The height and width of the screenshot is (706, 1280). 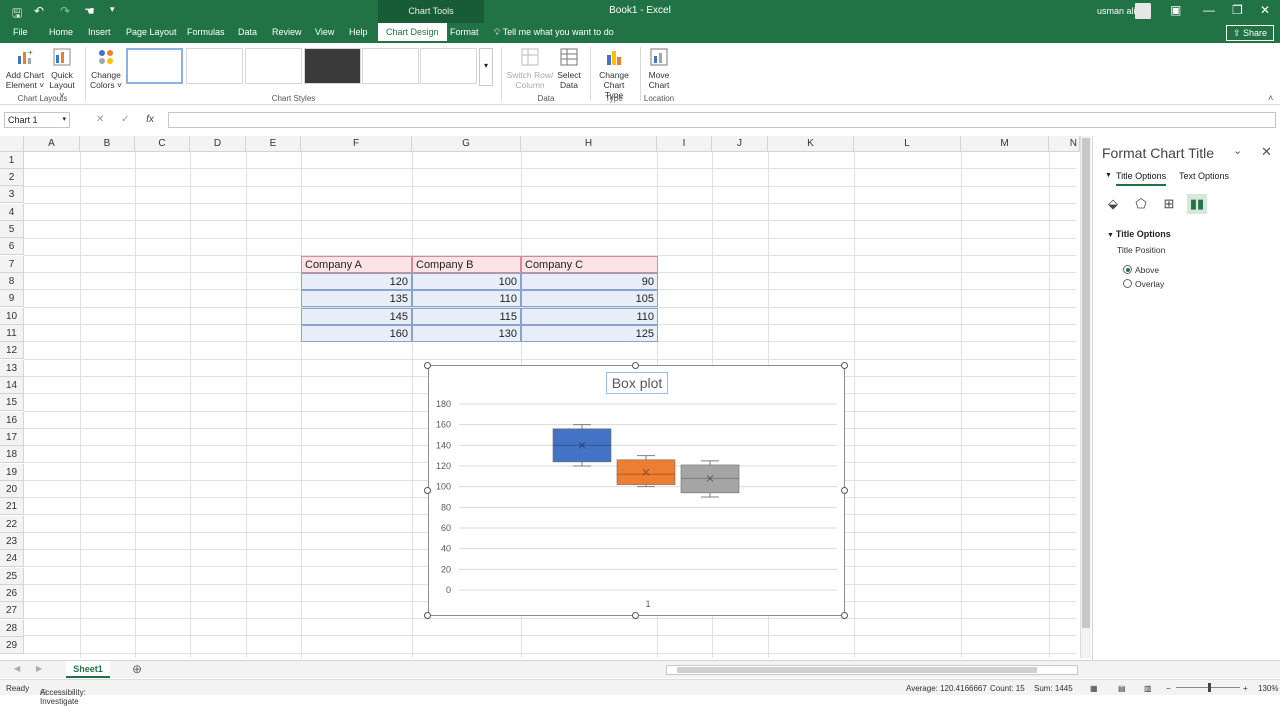 I want to click on scroll-right-icon: ▶, so click(x=39, y=668).